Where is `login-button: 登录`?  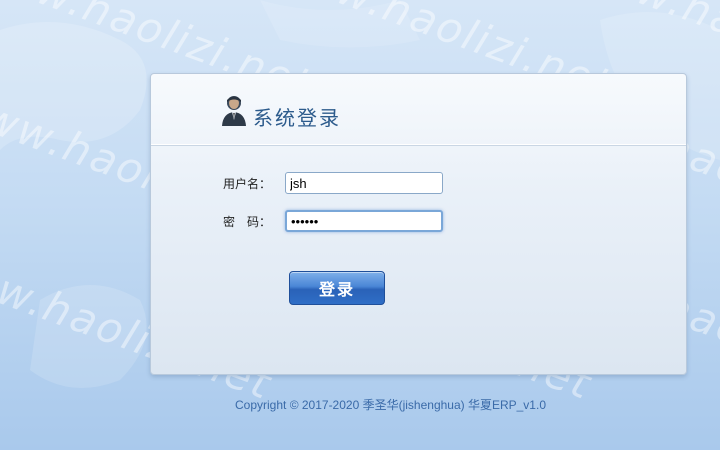 login-button: 登录 is located at coordinates (337, 288).